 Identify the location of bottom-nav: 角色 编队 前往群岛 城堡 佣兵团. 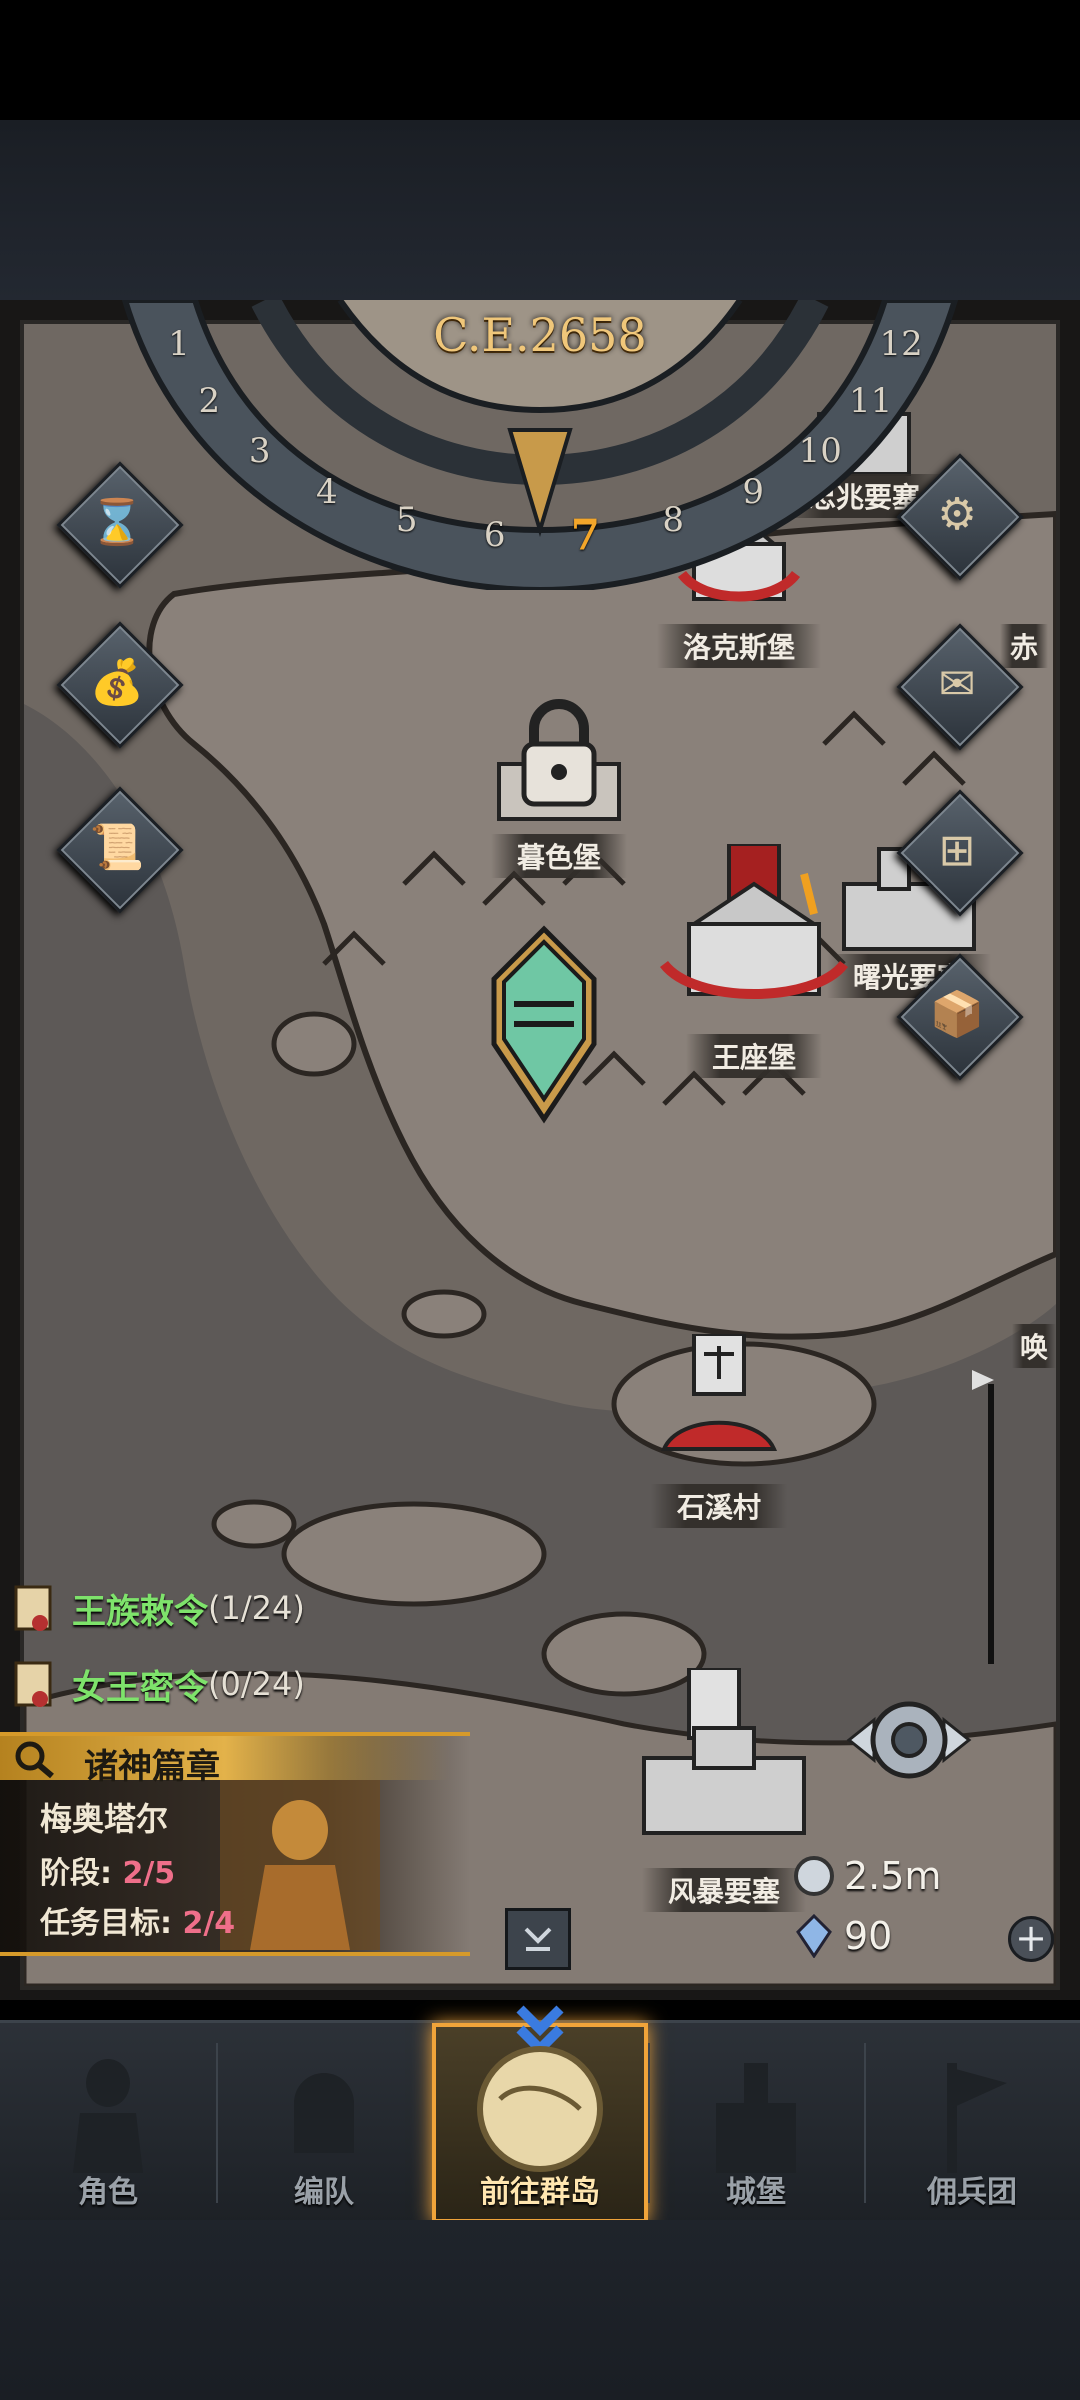
(540, 2114).